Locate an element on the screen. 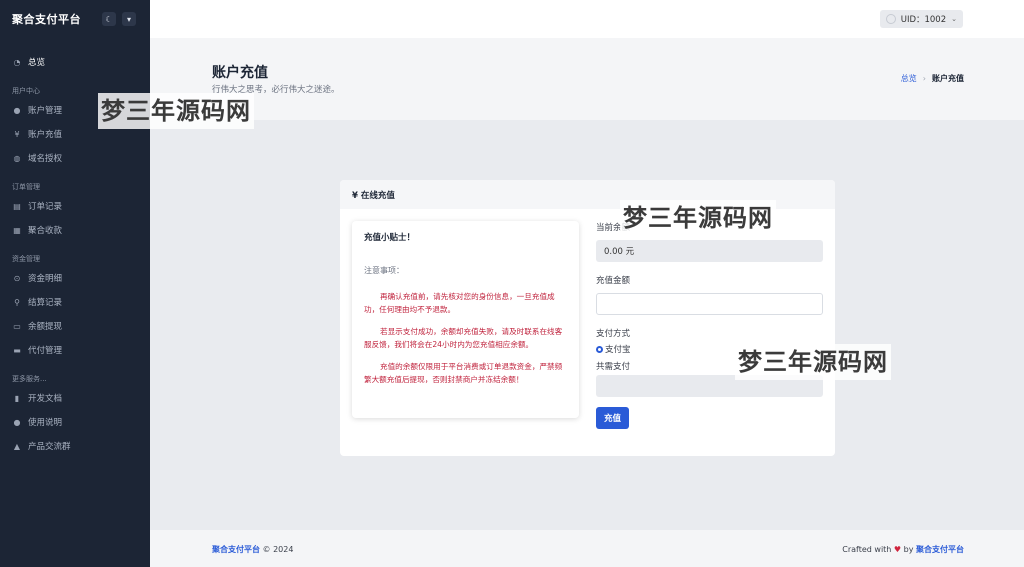 The image size is (1024, 567). footer-copy: © 2024 is located at coordinates (277, 549).